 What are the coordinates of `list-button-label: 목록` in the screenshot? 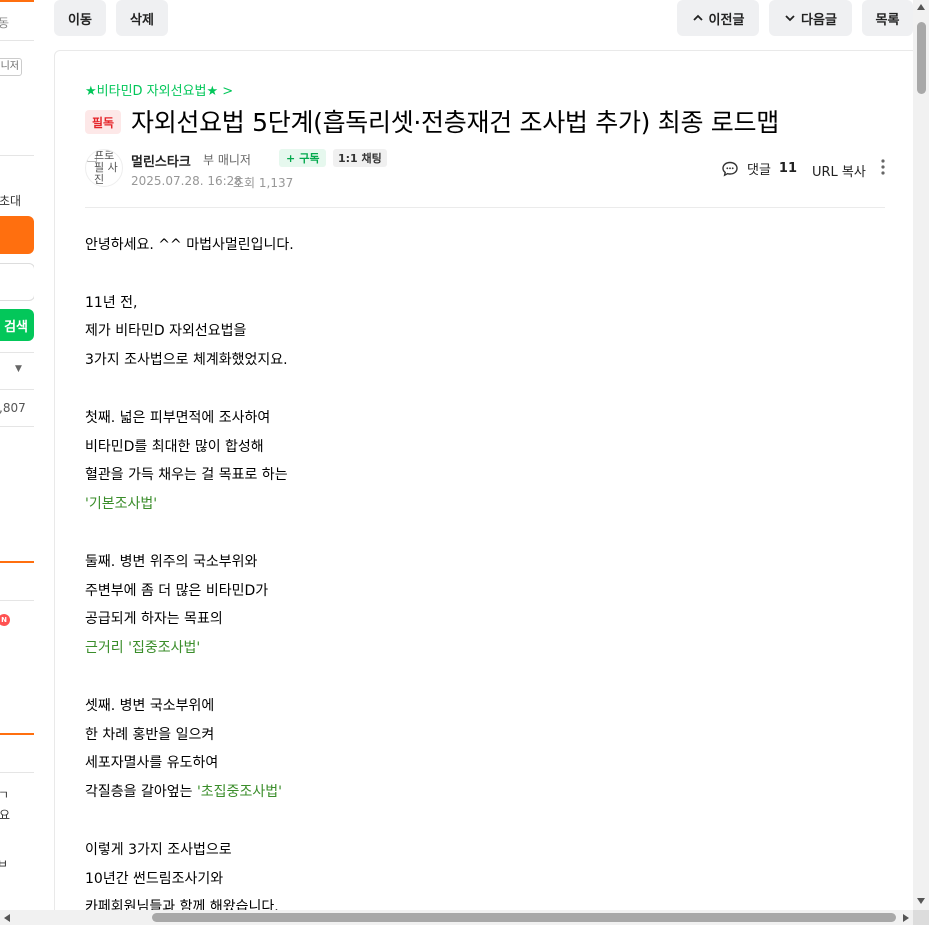 It's located at (887, 20).